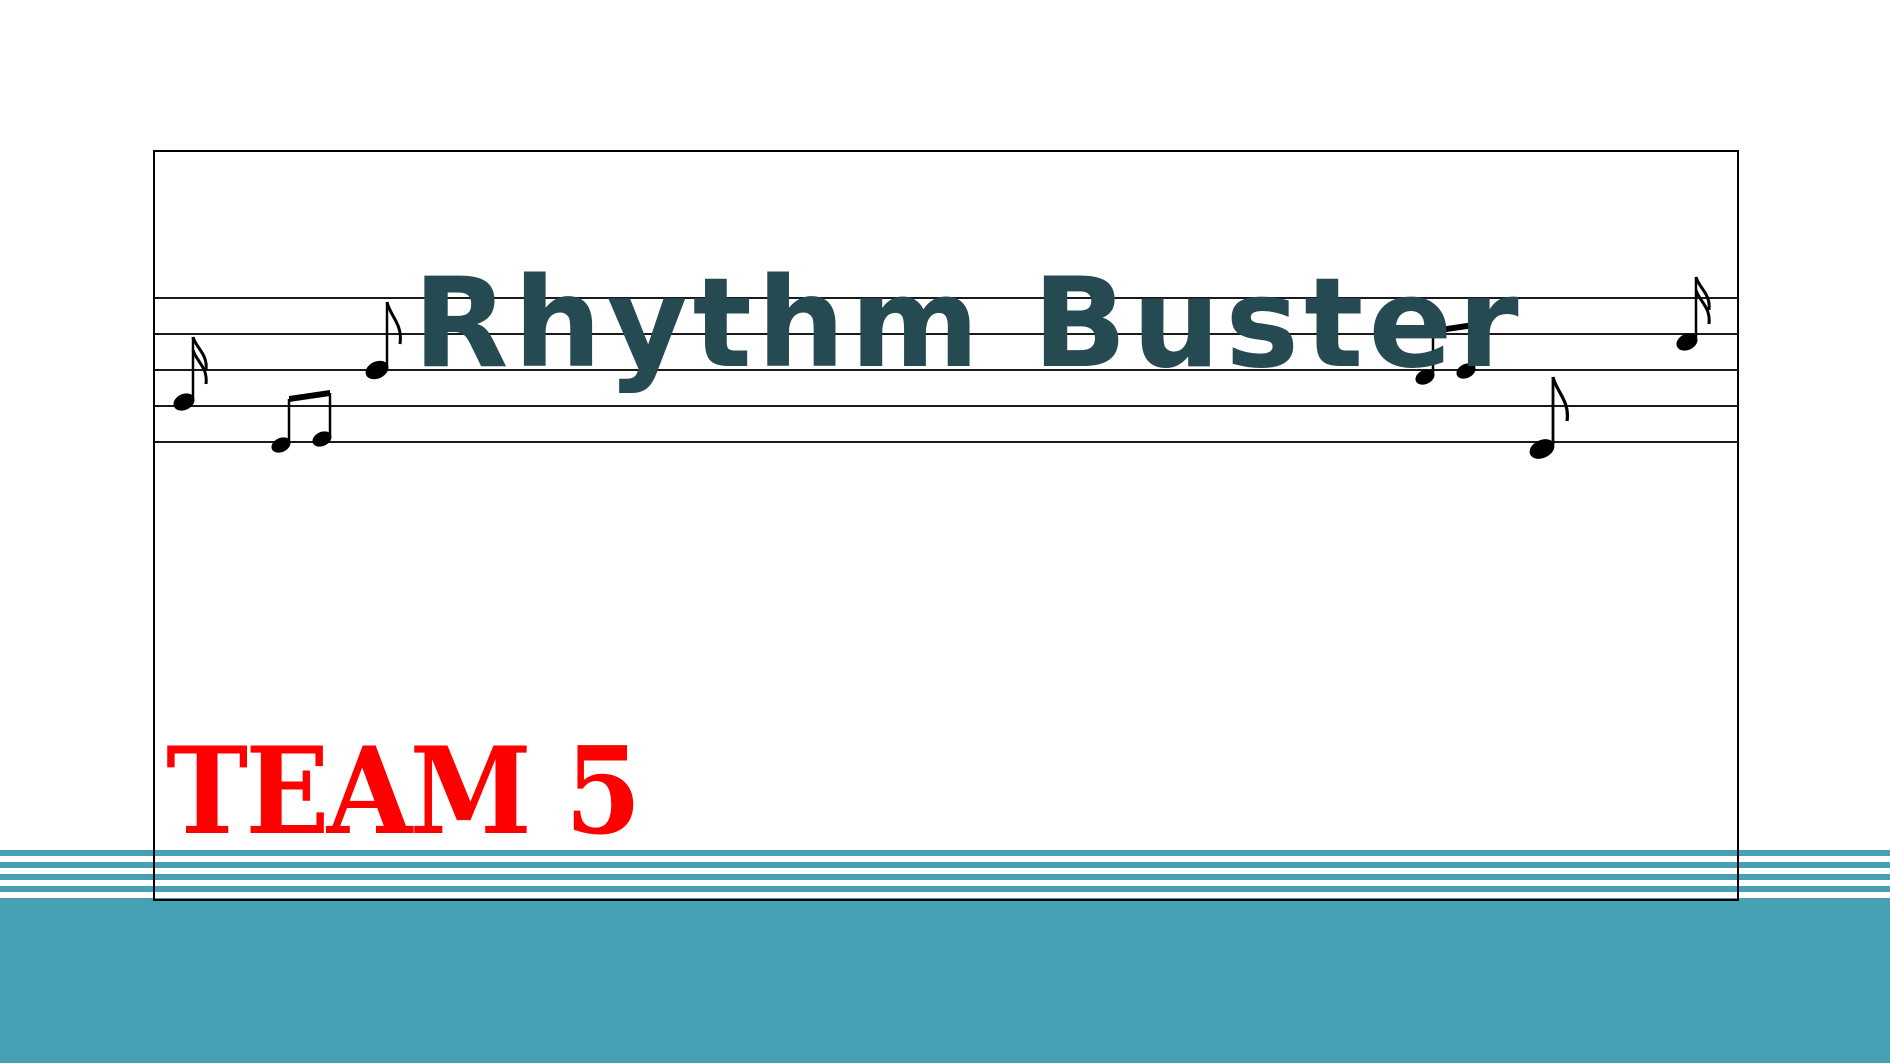 The width and height of the screenshot is (1890, 1063). What do you see at coordinates (301, 421) in the screenshot?
I see `beamed-eighth-notes-icon` at bounding box center [301, 421].